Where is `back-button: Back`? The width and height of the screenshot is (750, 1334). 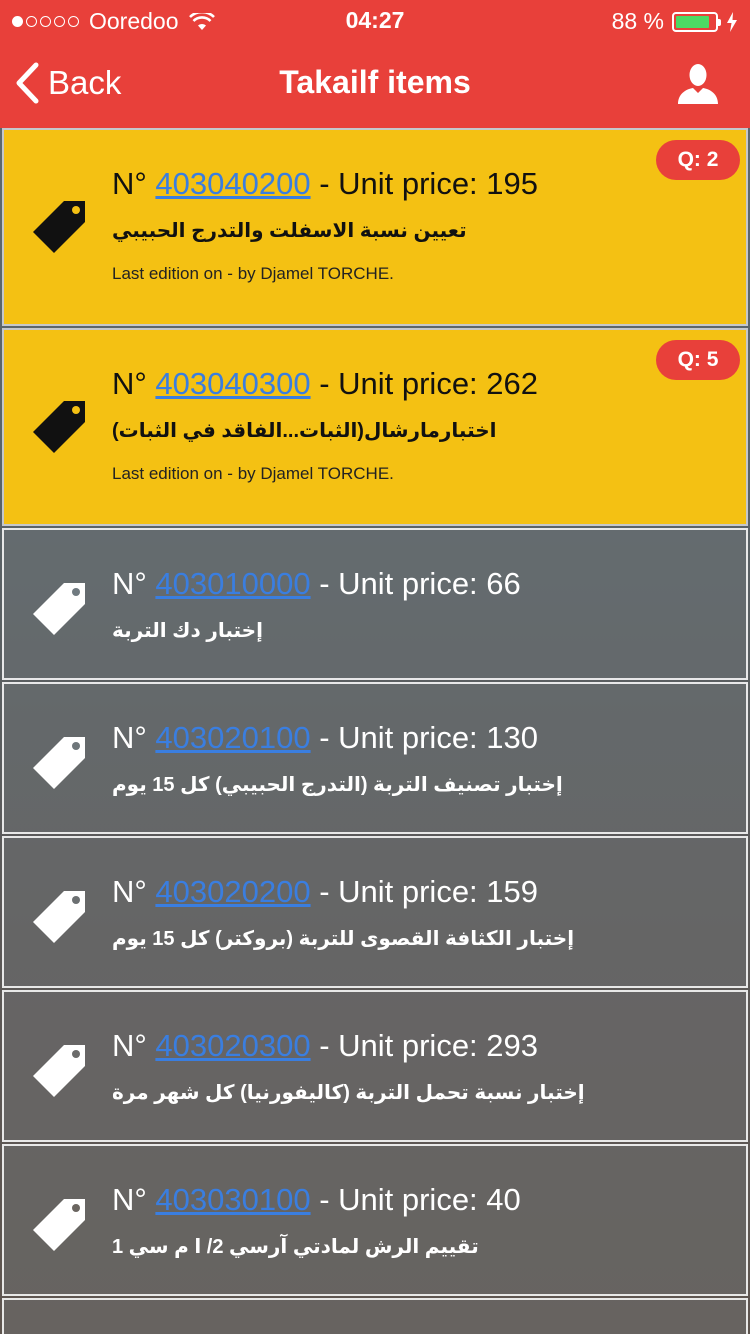
back-button: Back is located at coordinates (67, 83).